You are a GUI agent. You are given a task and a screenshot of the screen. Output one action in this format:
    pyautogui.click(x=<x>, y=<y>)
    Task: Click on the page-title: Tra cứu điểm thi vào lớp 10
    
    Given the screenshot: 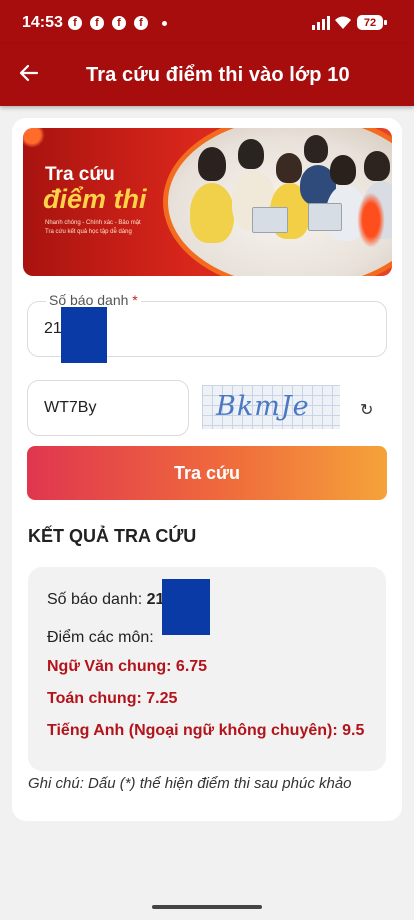 What is the action you would take?
    pyautogui.click(x=218, y=75)
    